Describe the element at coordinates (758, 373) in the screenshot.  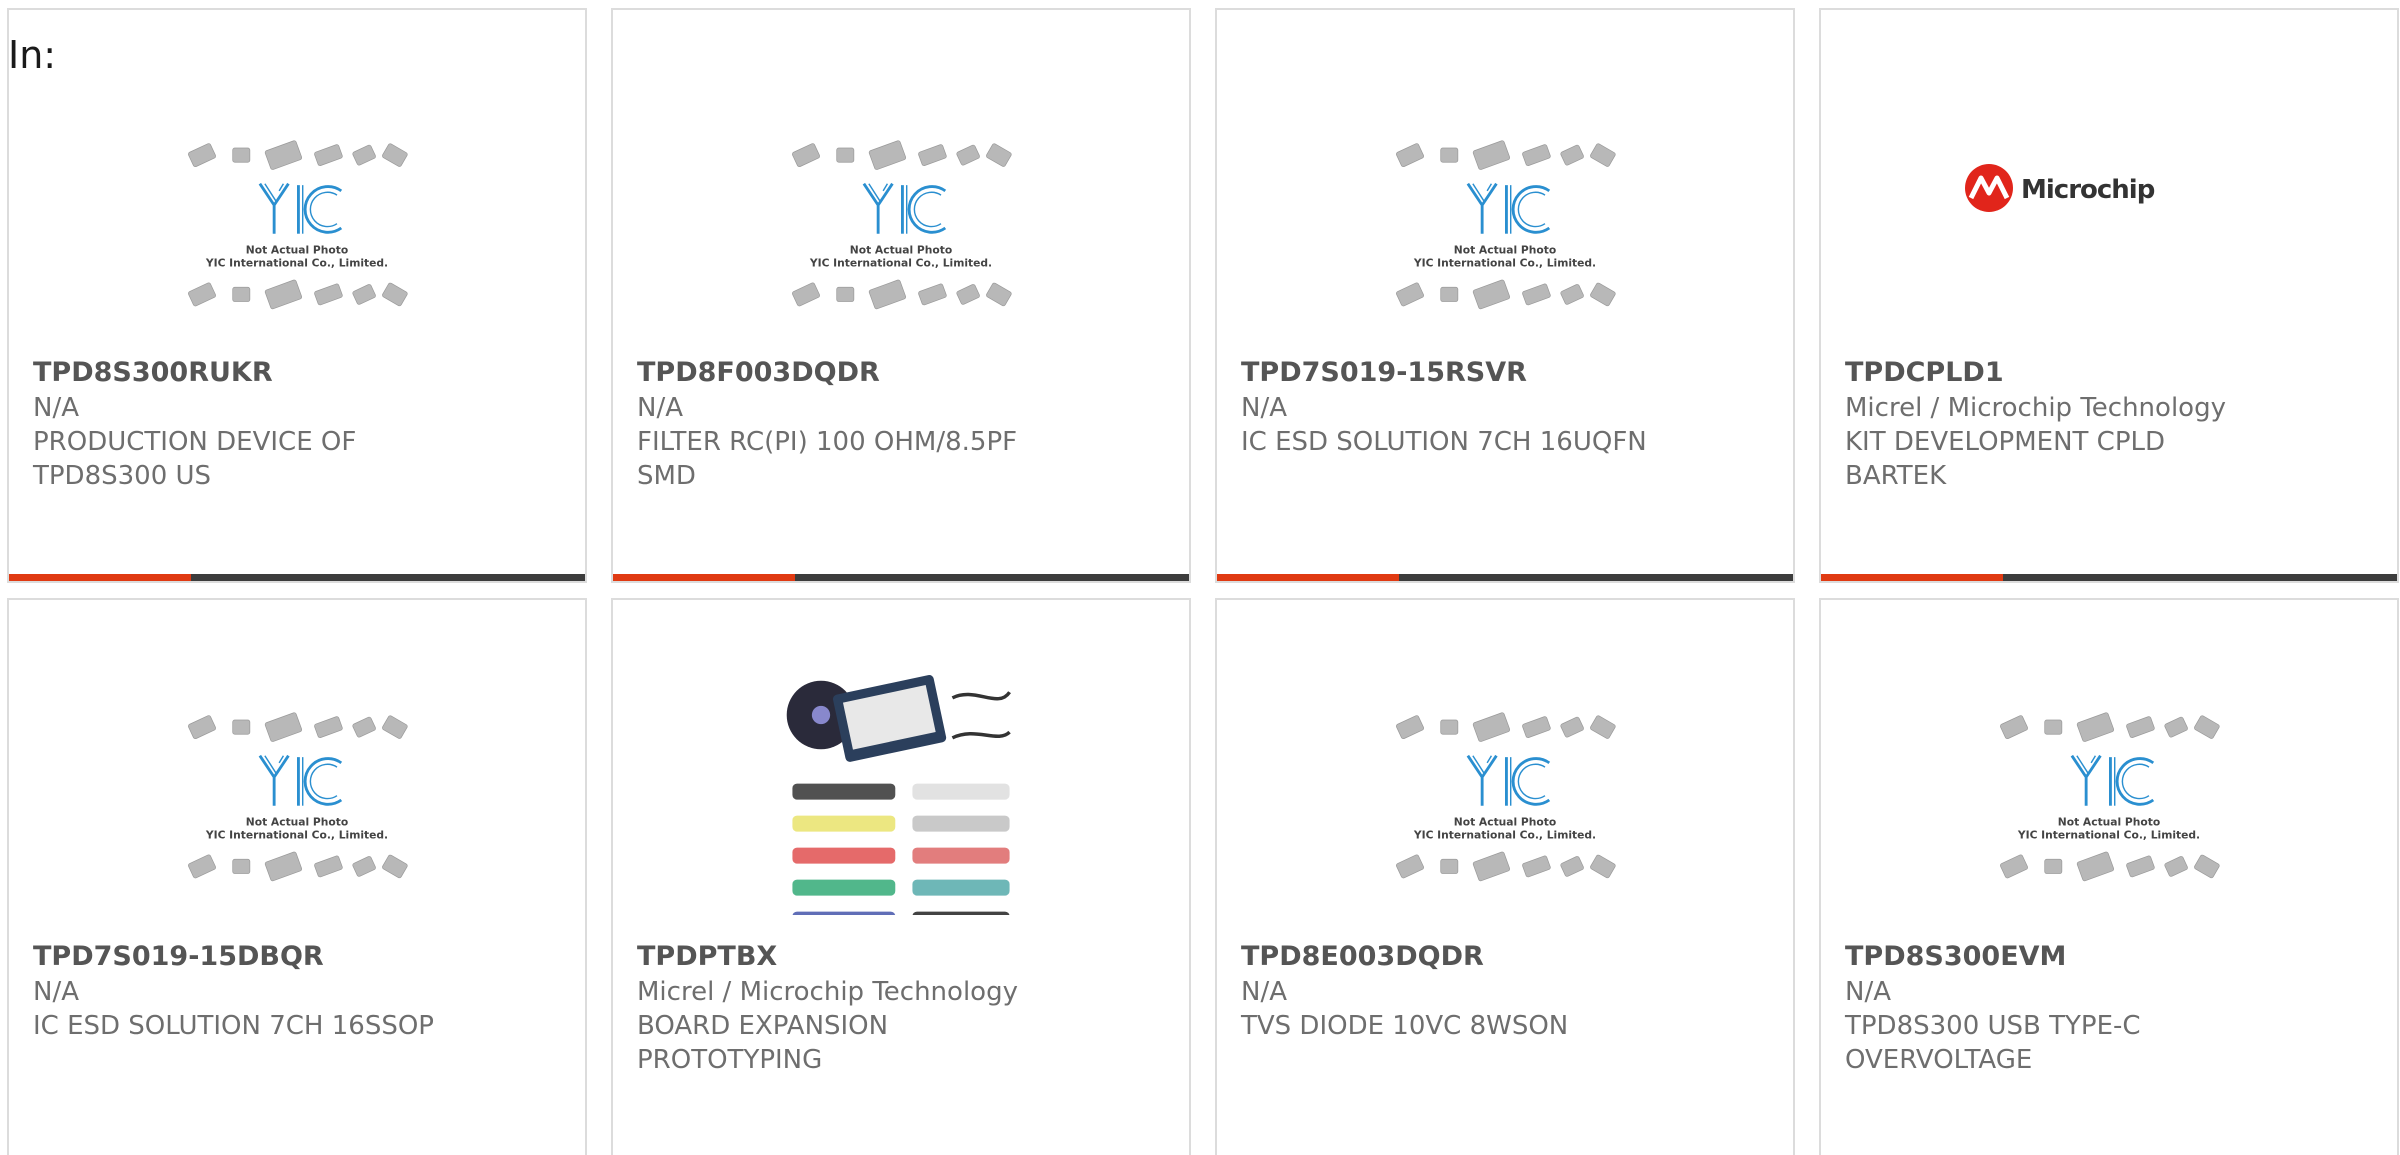
I see `product-part-number: TPD8F003DQDR` at that location.